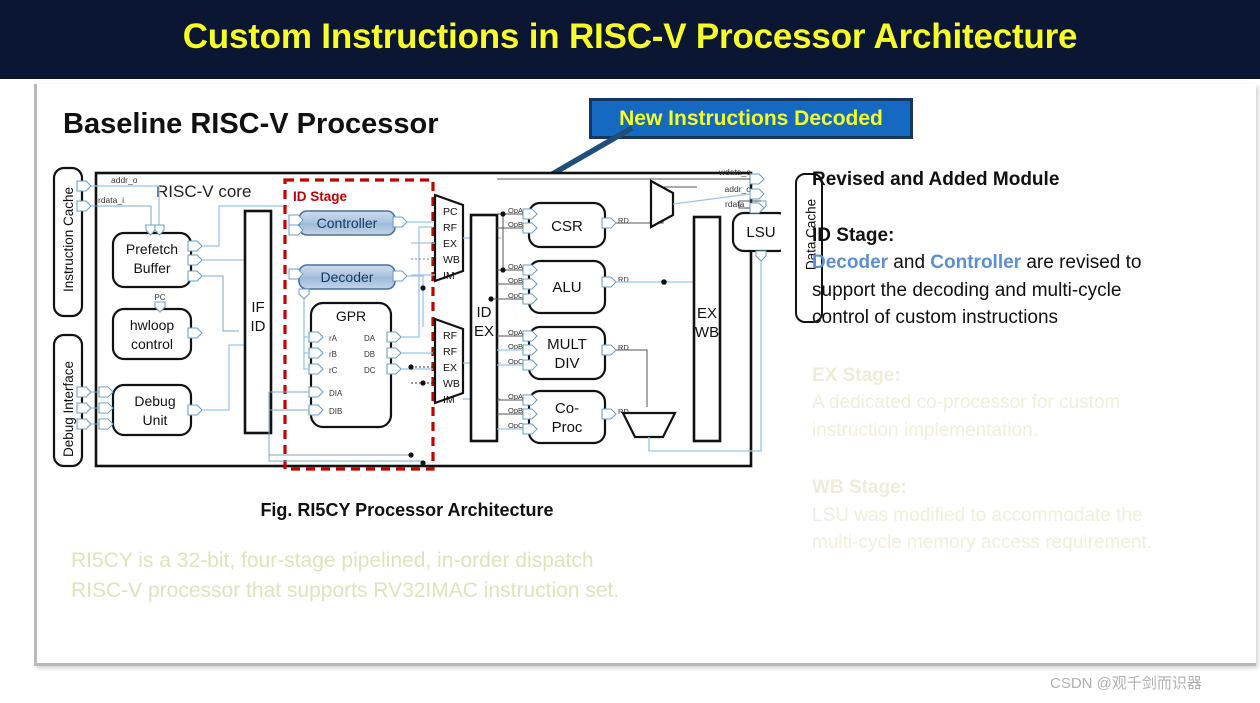 The image size is (1260, 703). I want to click on svg-text: Decoder, so click(347, 277).